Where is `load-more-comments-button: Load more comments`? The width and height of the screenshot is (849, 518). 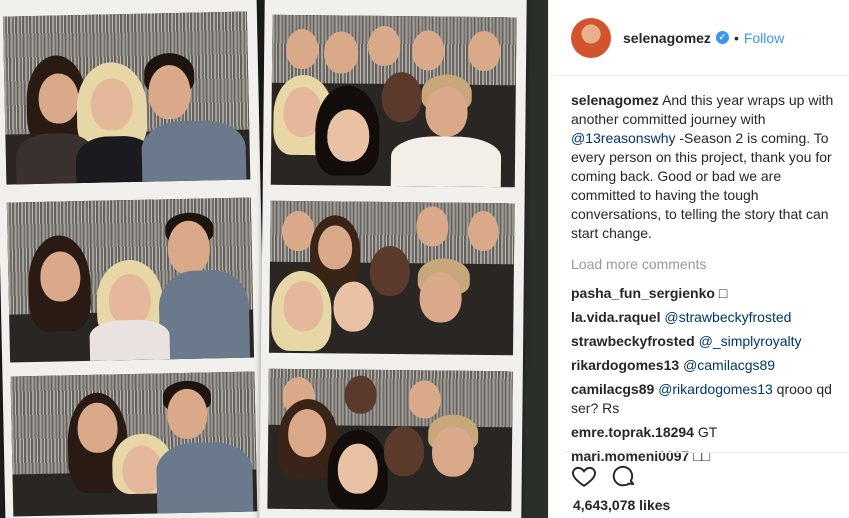
load-more-comments-button: Load more comments is located at coordinates (706, 264).